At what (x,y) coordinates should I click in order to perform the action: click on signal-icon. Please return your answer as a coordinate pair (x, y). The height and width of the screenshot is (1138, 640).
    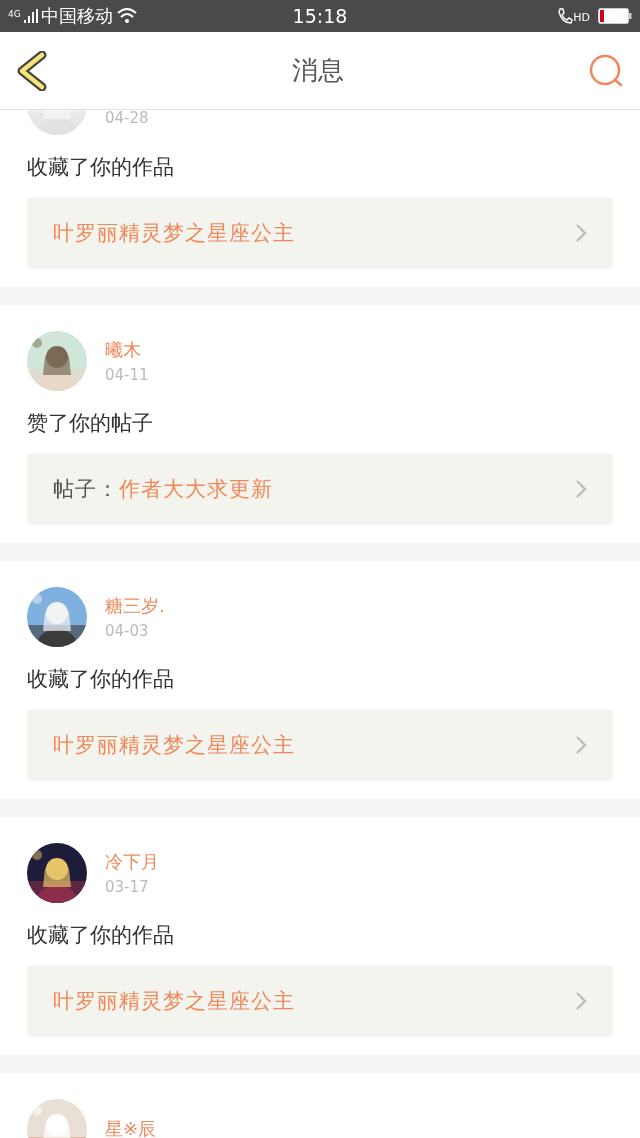
    Looking at the image, I should click on (30, 16).